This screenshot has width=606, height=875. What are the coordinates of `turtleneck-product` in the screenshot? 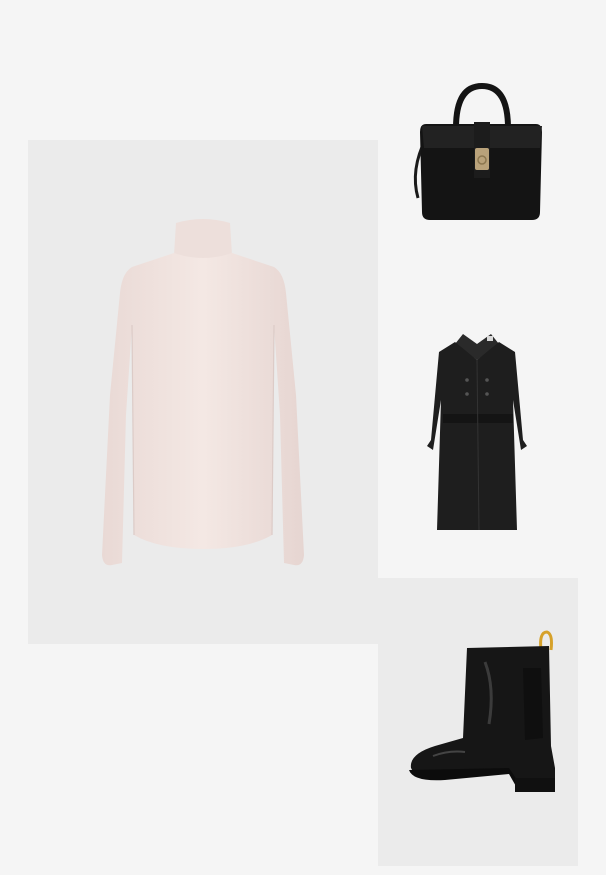 It's located at (203, 393).